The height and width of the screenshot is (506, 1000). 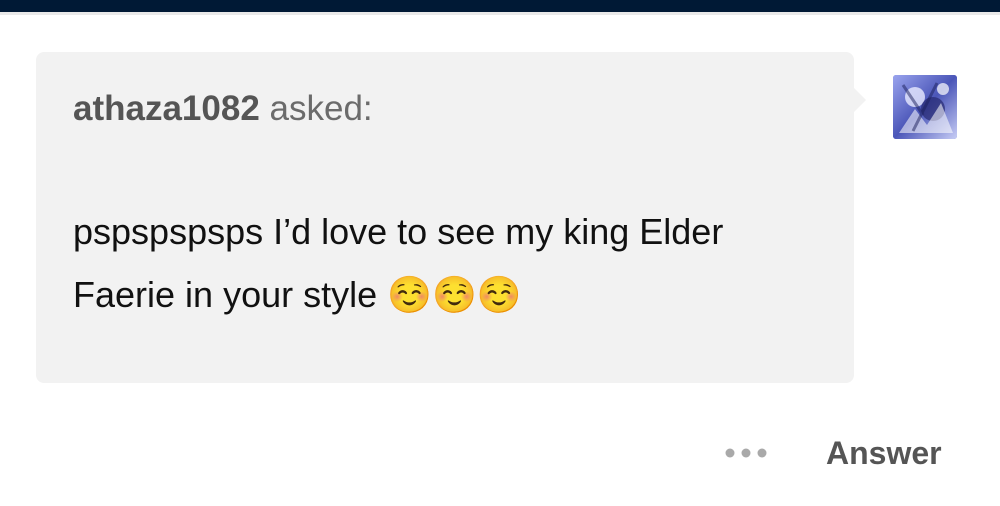 I want to click on post-footer: Answer, so click(x=500, y=455).